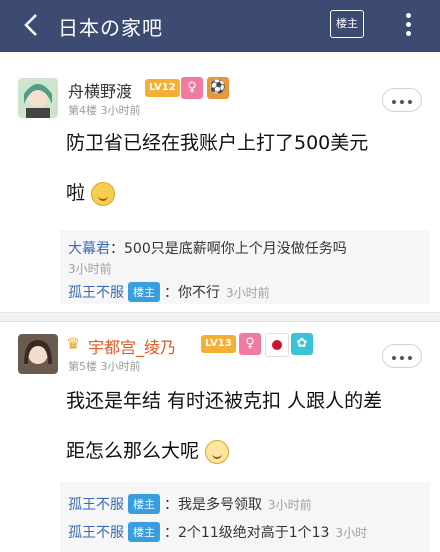 The height and width of the screenshot is (552, 440). Describe the element at coordinates (217, 532) in the screenshot. I see `reply-item: 孤王不服 楼主 ：2个11级绝对高于1个13 3小时` at that location.